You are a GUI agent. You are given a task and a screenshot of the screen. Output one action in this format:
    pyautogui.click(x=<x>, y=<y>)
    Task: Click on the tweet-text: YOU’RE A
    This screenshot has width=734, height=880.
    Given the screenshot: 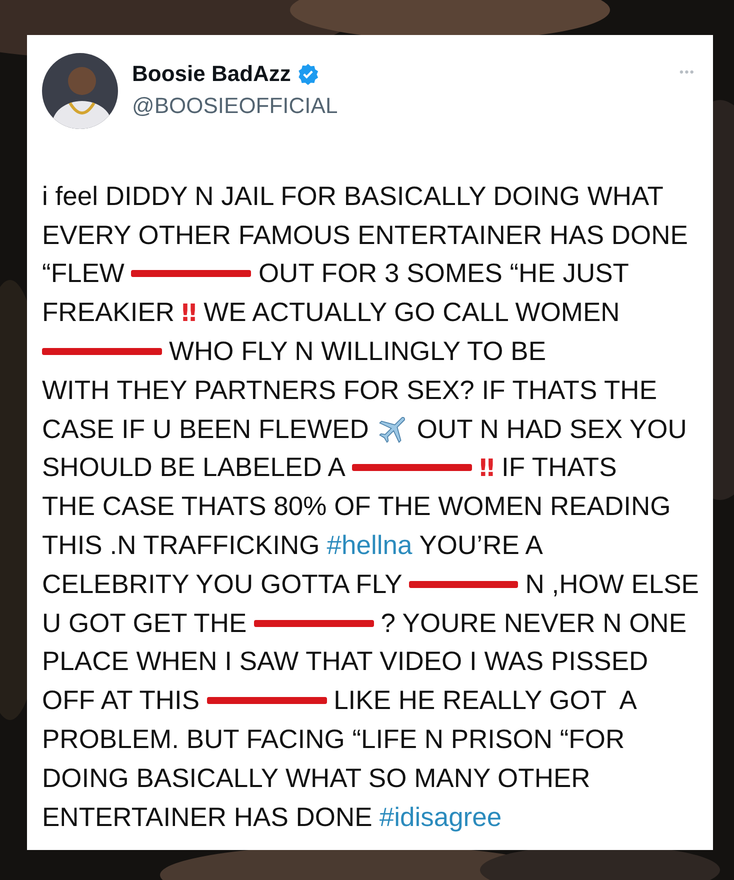 What is the action you would take?
    pyautogui.click(x=481, y=546)
    